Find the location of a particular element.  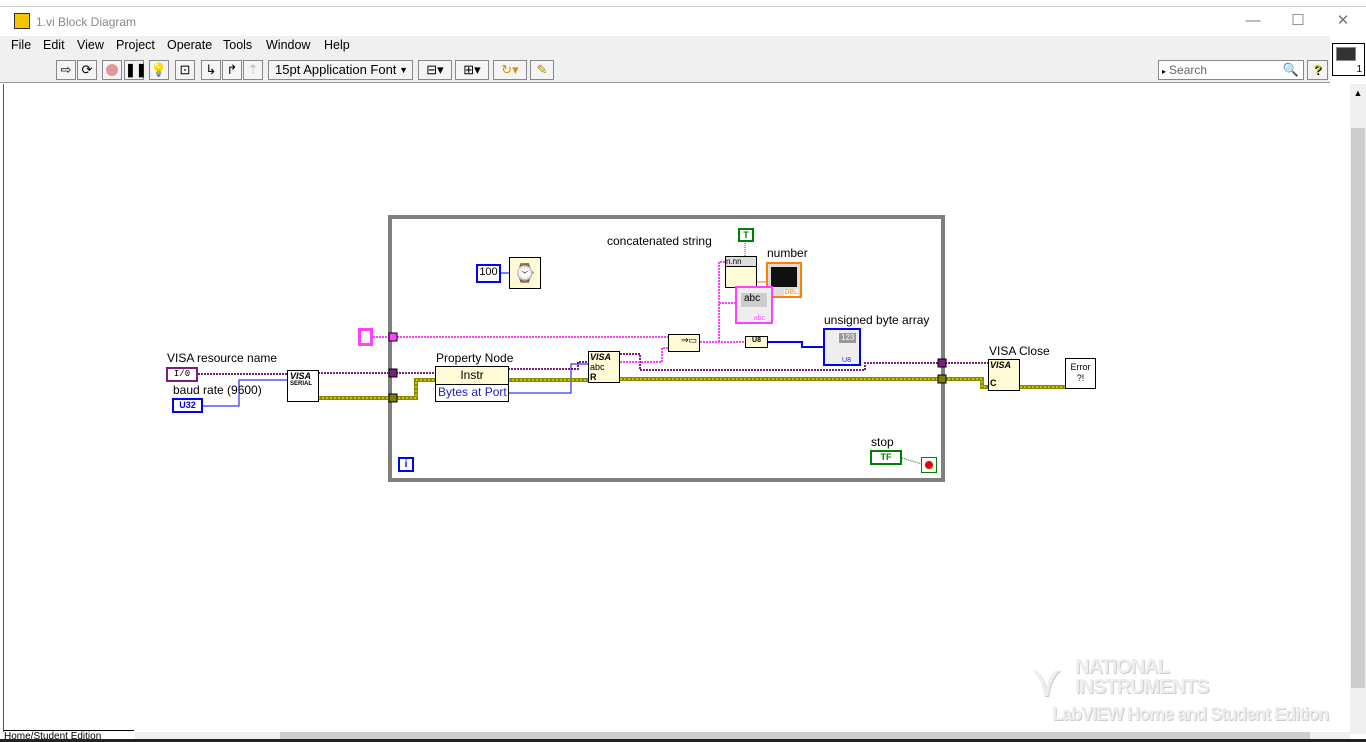

wait-ms-icon: ⌚ is located at coordinates (525, 273).